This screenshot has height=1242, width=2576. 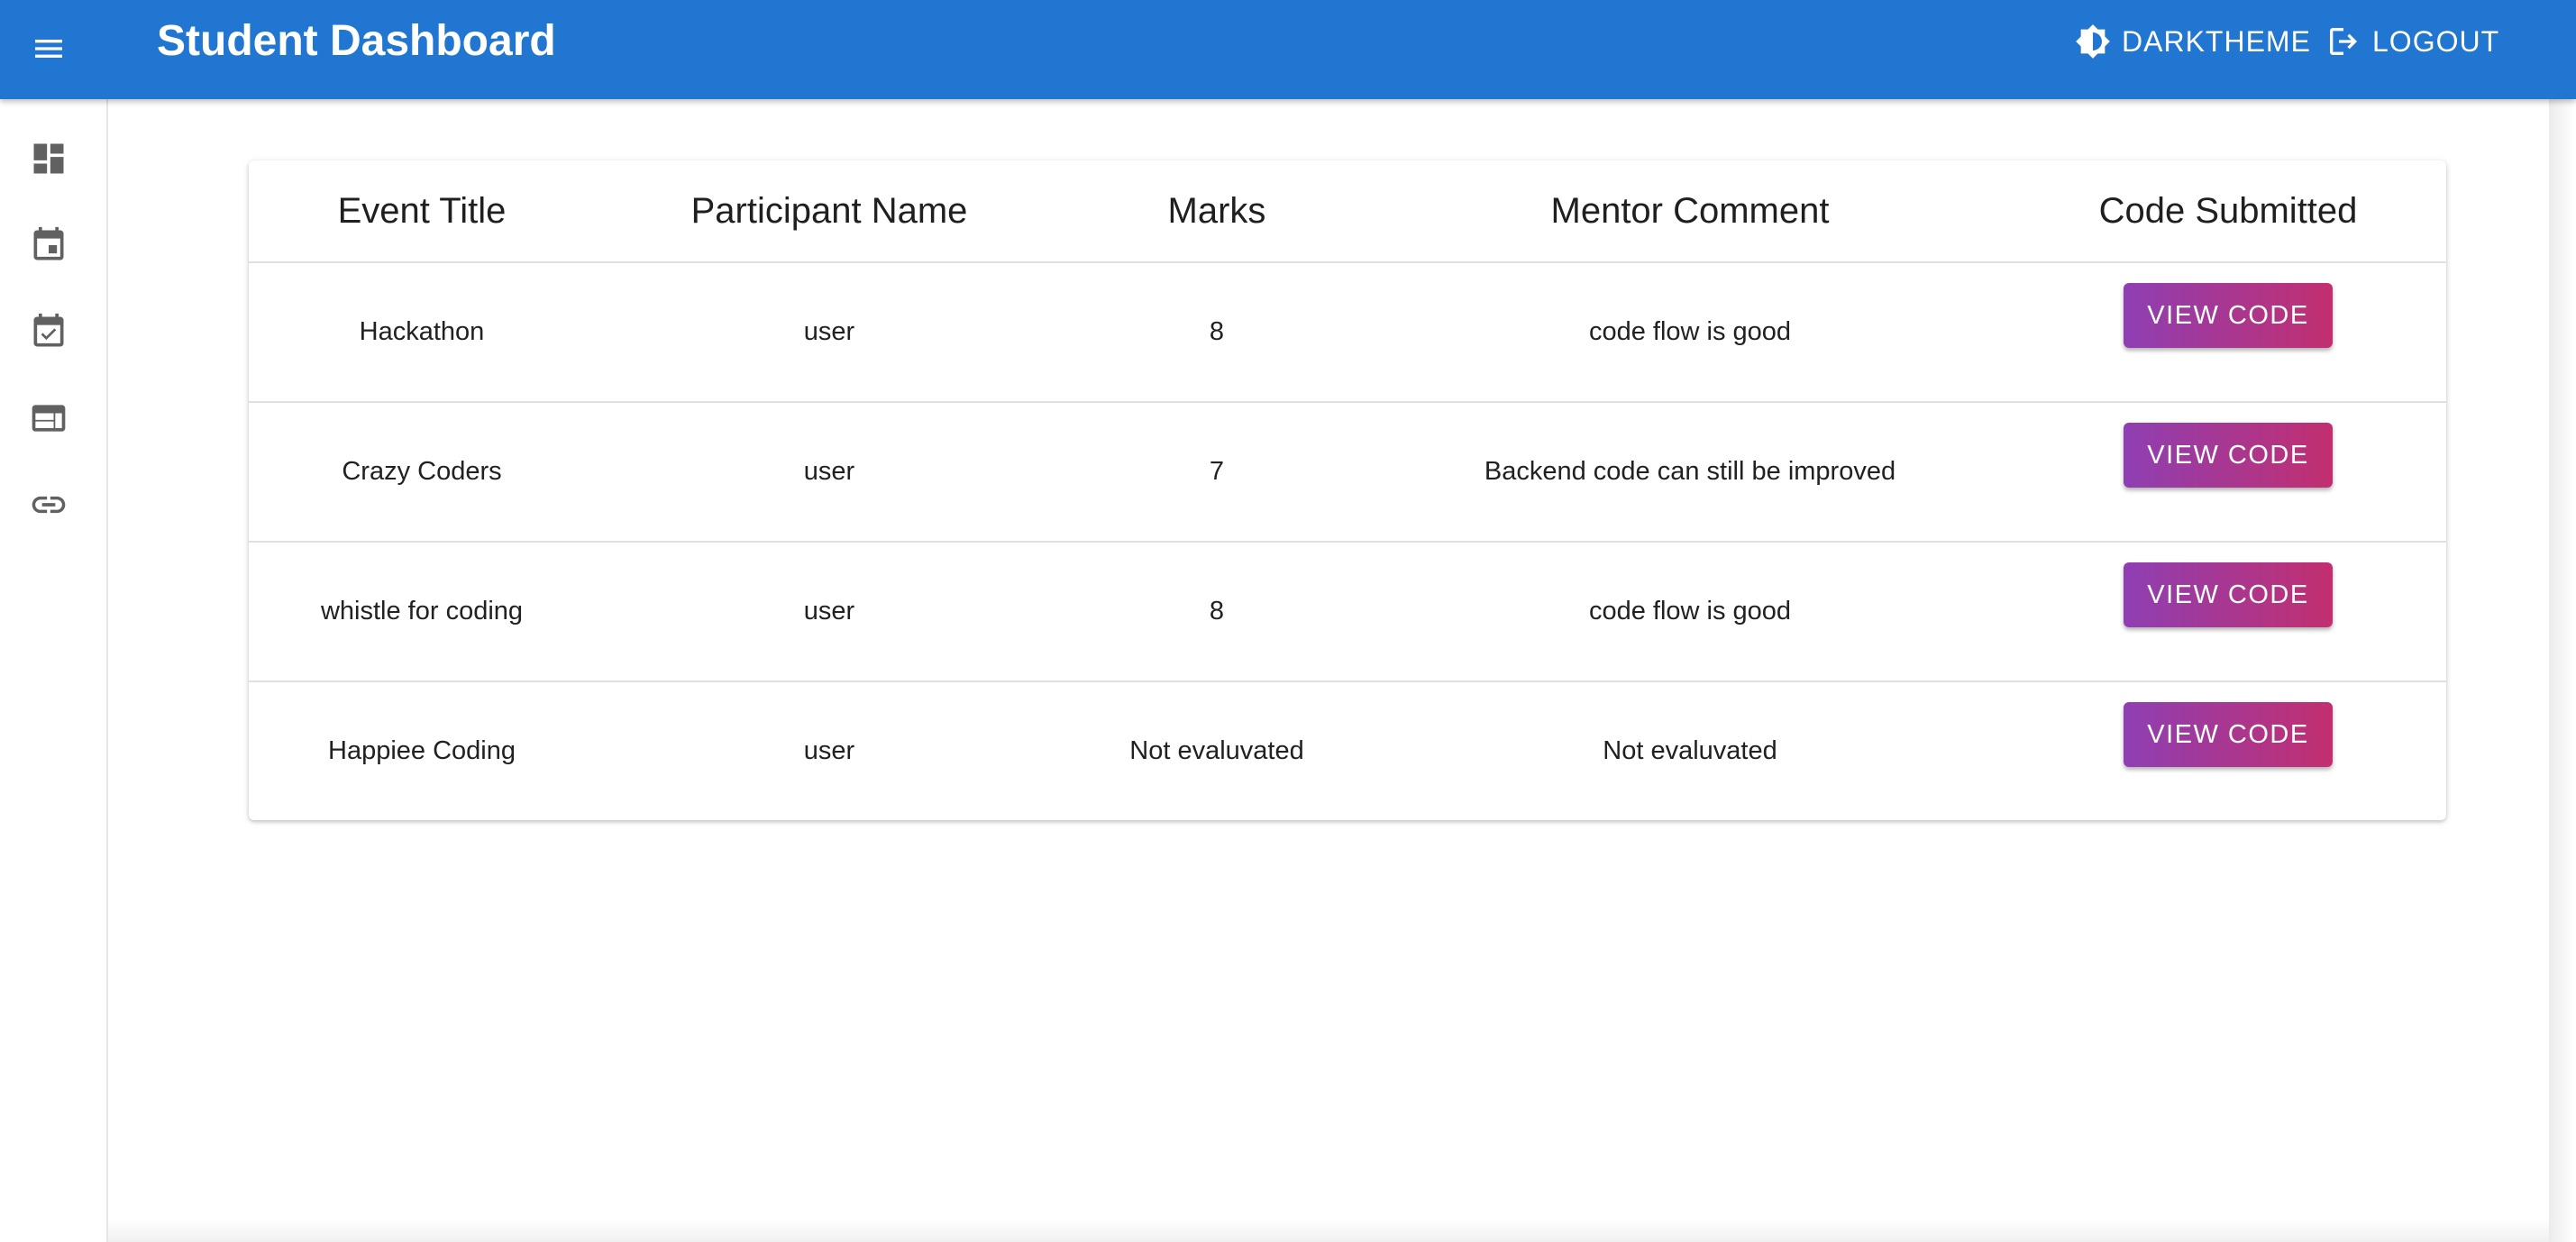 I want to click on cell-event-title: Hackathon, so click(x=422, y=332).